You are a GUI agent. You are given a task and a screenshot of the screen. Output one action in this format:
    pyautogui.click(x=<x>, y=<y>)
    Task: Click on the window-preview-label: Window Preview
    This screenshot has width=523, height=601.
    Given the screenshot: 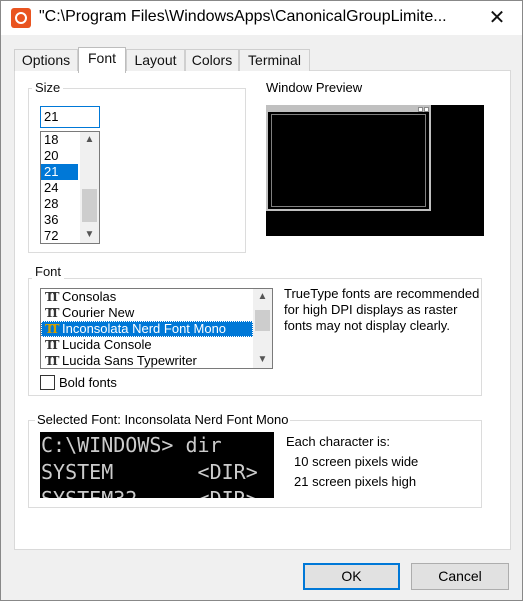 What is the action you would take?
    pyautogui.click(x=314, y=87)
    